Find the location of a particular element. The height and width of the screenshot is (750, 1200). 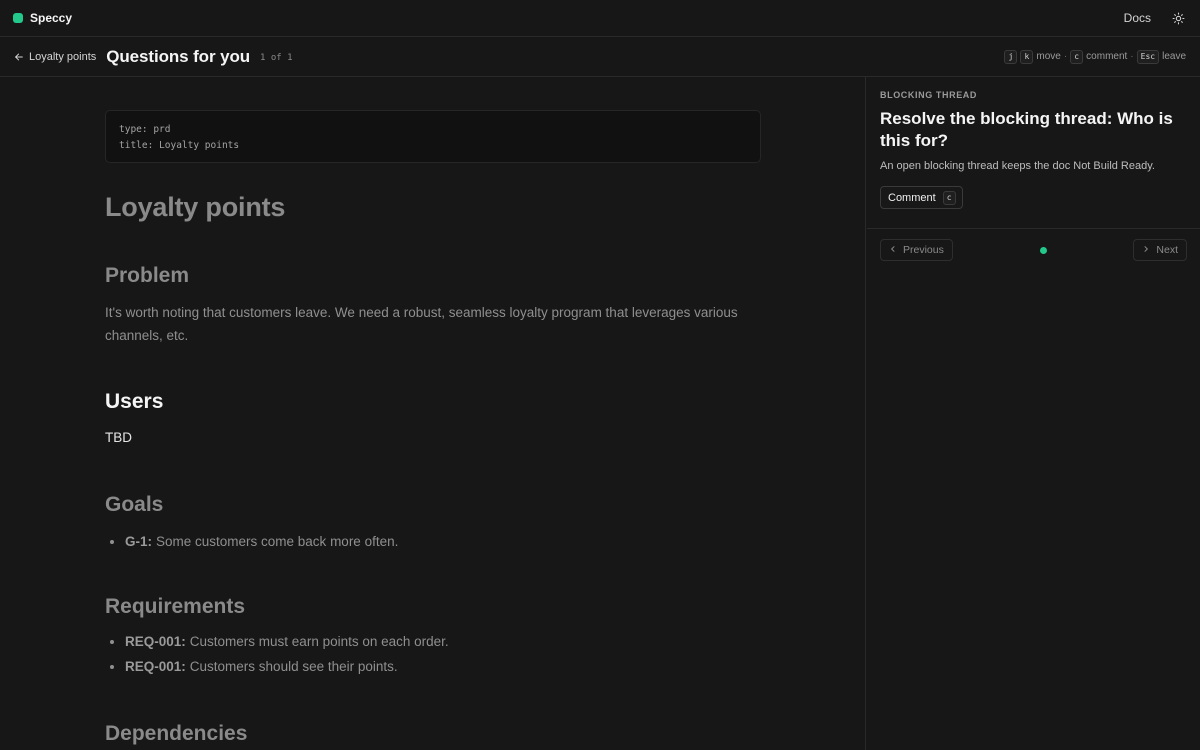

docs-link: Docs is located at coordinates (1137, 18).